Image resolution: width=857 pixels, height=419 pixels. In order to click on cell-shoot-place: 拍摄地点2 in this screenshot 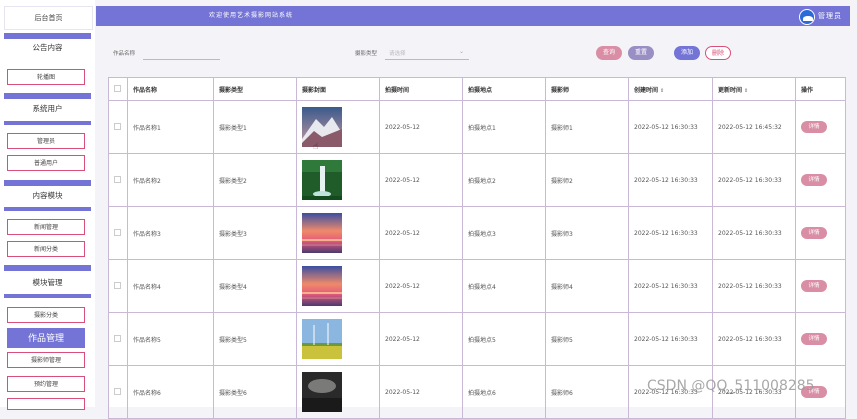, I will do `click(504, 180)`.